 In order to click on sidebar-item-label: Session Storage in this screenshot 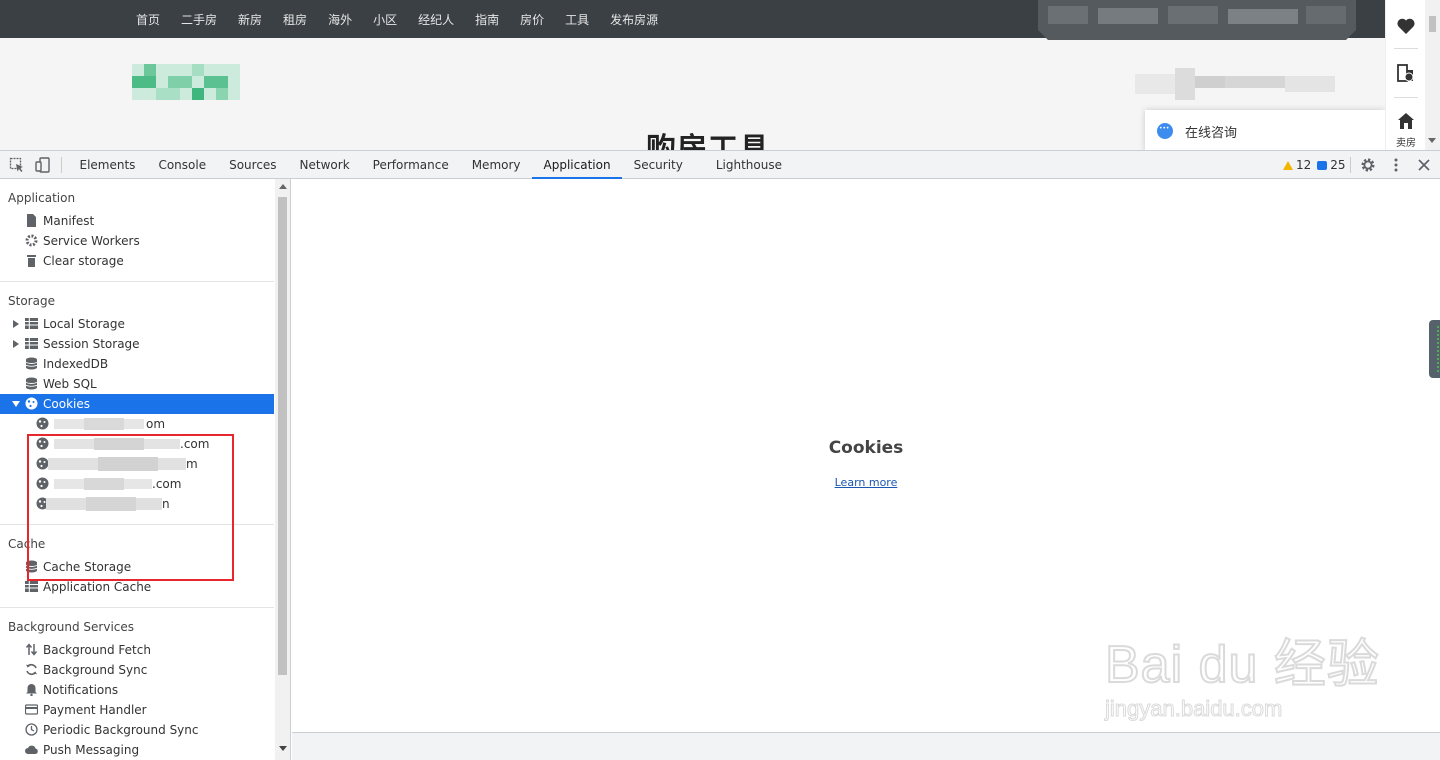, I will do `click(91, 344)`.